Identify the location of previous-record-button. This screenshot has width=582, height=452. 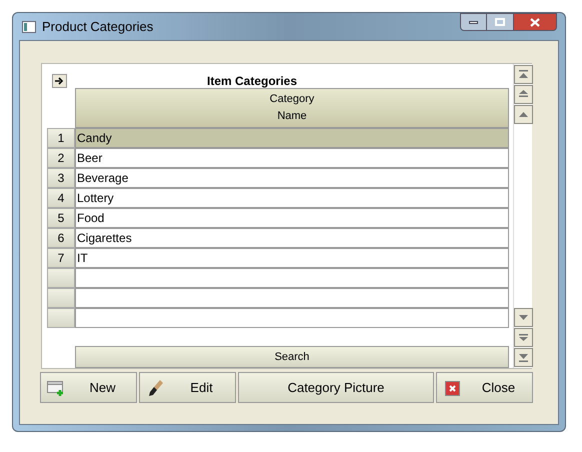
(523, 114).